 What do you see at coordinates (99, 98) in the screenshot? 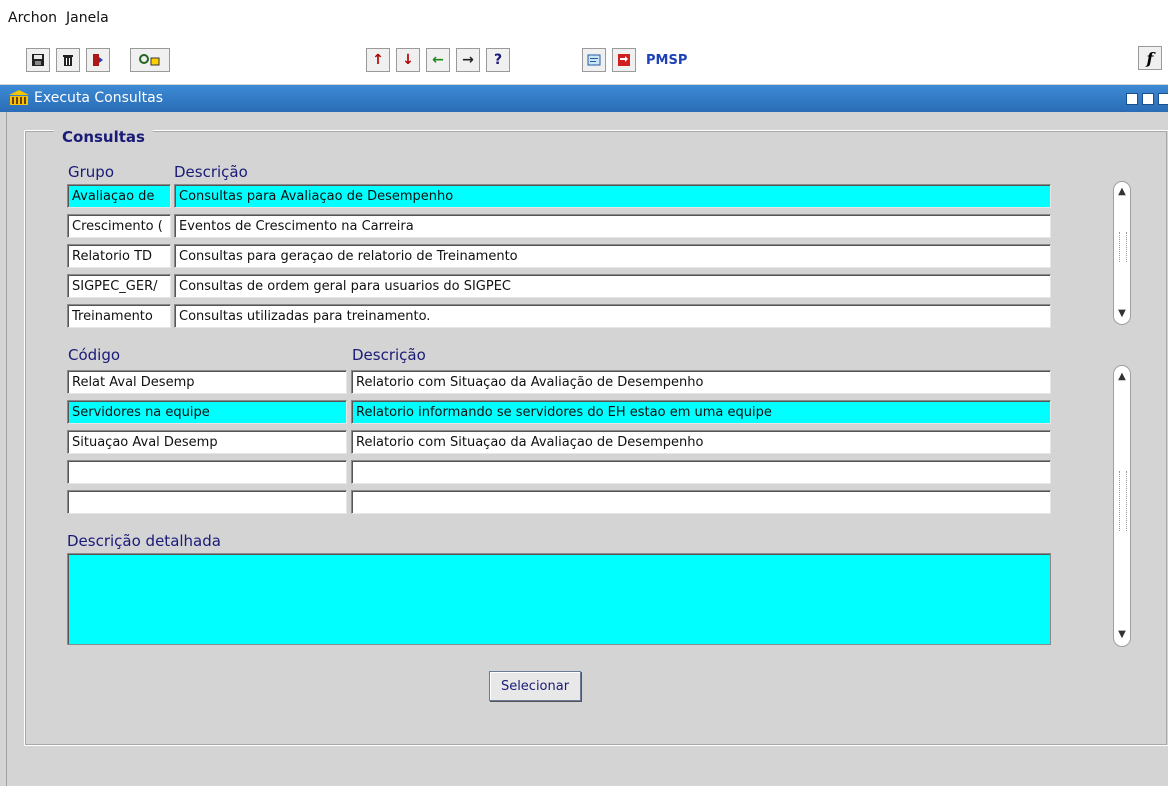
I see `window-title: Executa Consultas` at bounding box center [99, 98].